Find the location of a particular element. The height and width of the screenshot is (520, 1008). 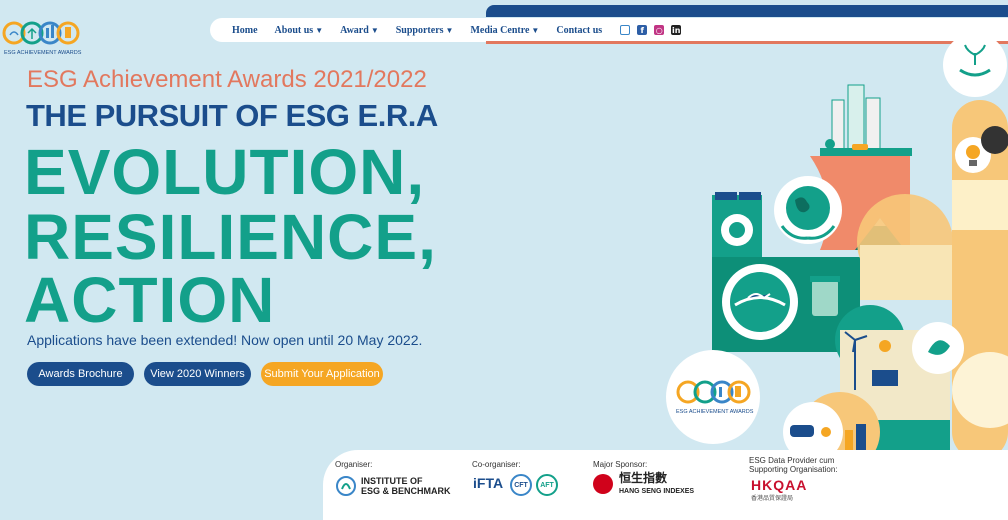

circle-badge-caption: ESG ACHIEVEMENT AWARDS is located at coordinates (715, 412).